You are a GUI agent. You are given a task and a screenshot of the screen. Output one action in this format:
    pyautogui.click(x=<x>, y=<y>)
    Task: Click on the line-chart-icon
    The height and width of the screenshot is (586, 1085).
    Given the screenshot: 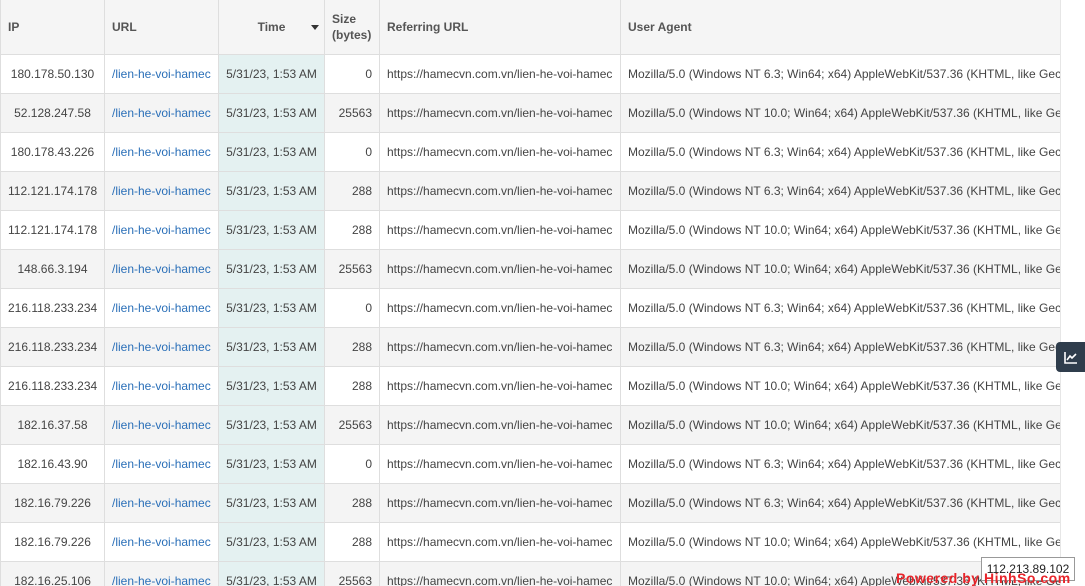 What is the action you would take?
    pyautogui.click(x=1070, y=357)
    